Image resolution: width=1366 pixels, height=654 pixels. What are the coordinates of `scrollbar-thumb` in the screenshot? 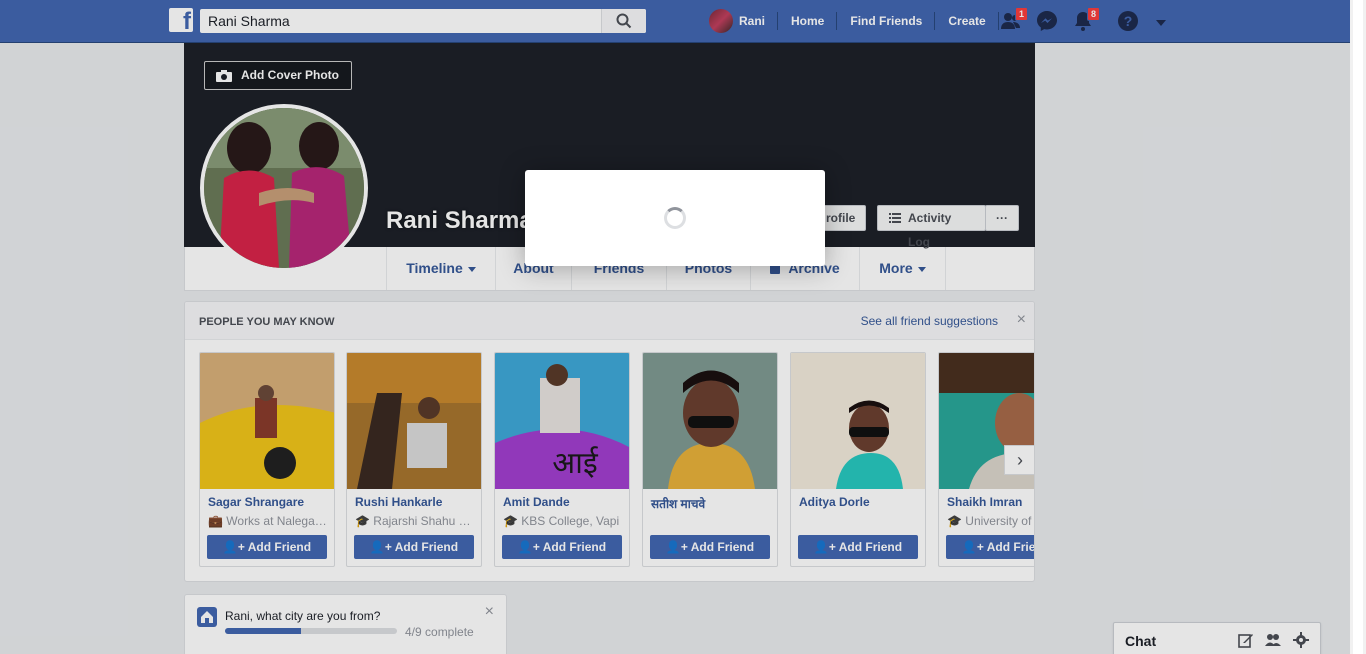 It's located at (1358, 327).